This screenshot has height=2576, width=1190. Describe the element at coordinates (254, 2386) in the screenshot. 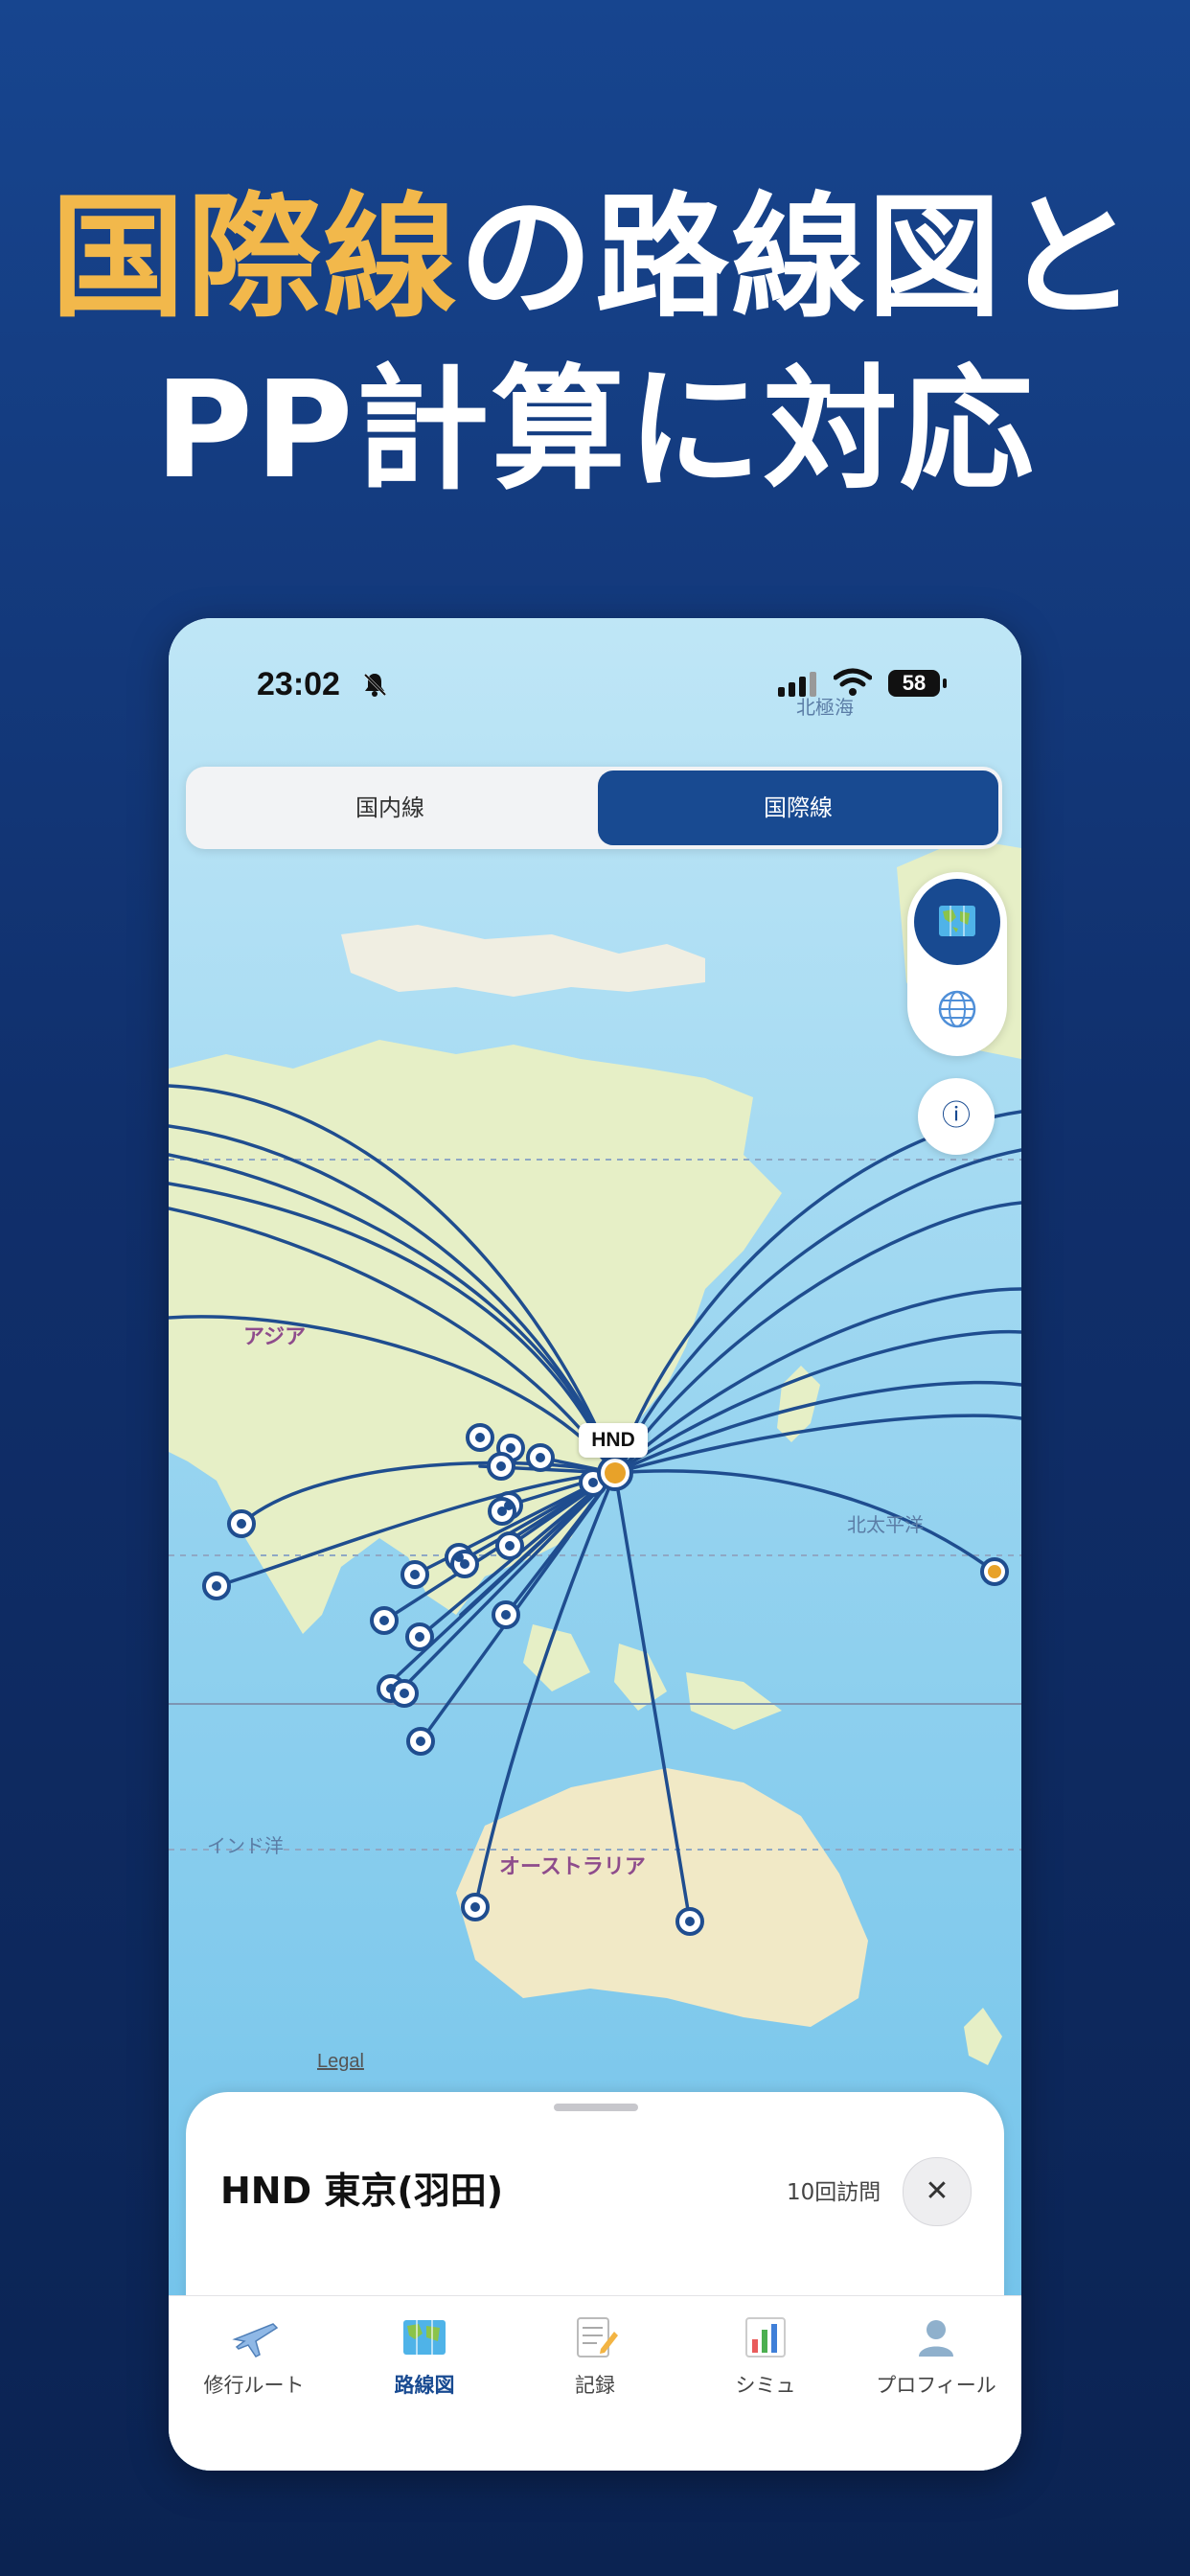

I see `tab-label: 修行ルート` at that location.